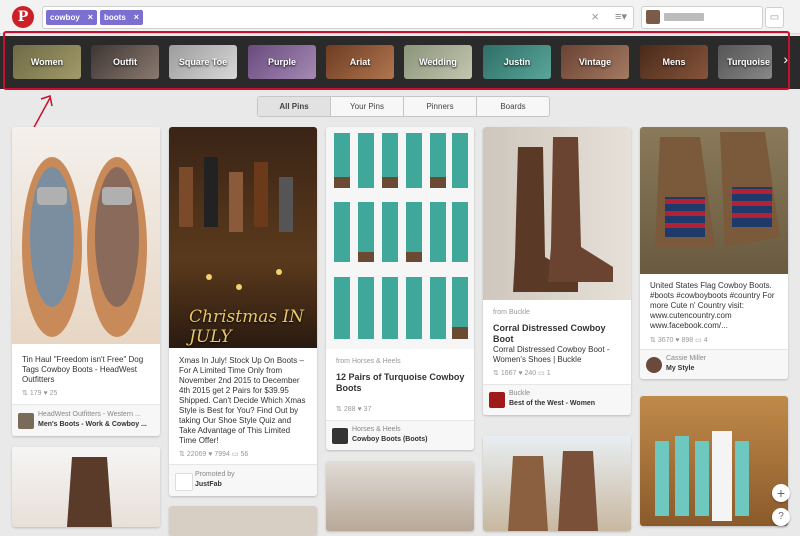 This screenshot has width=800, height=536. Describe the element at coordinates (244, 454) in the screenshot. I see `comment-count: 56` at that location.